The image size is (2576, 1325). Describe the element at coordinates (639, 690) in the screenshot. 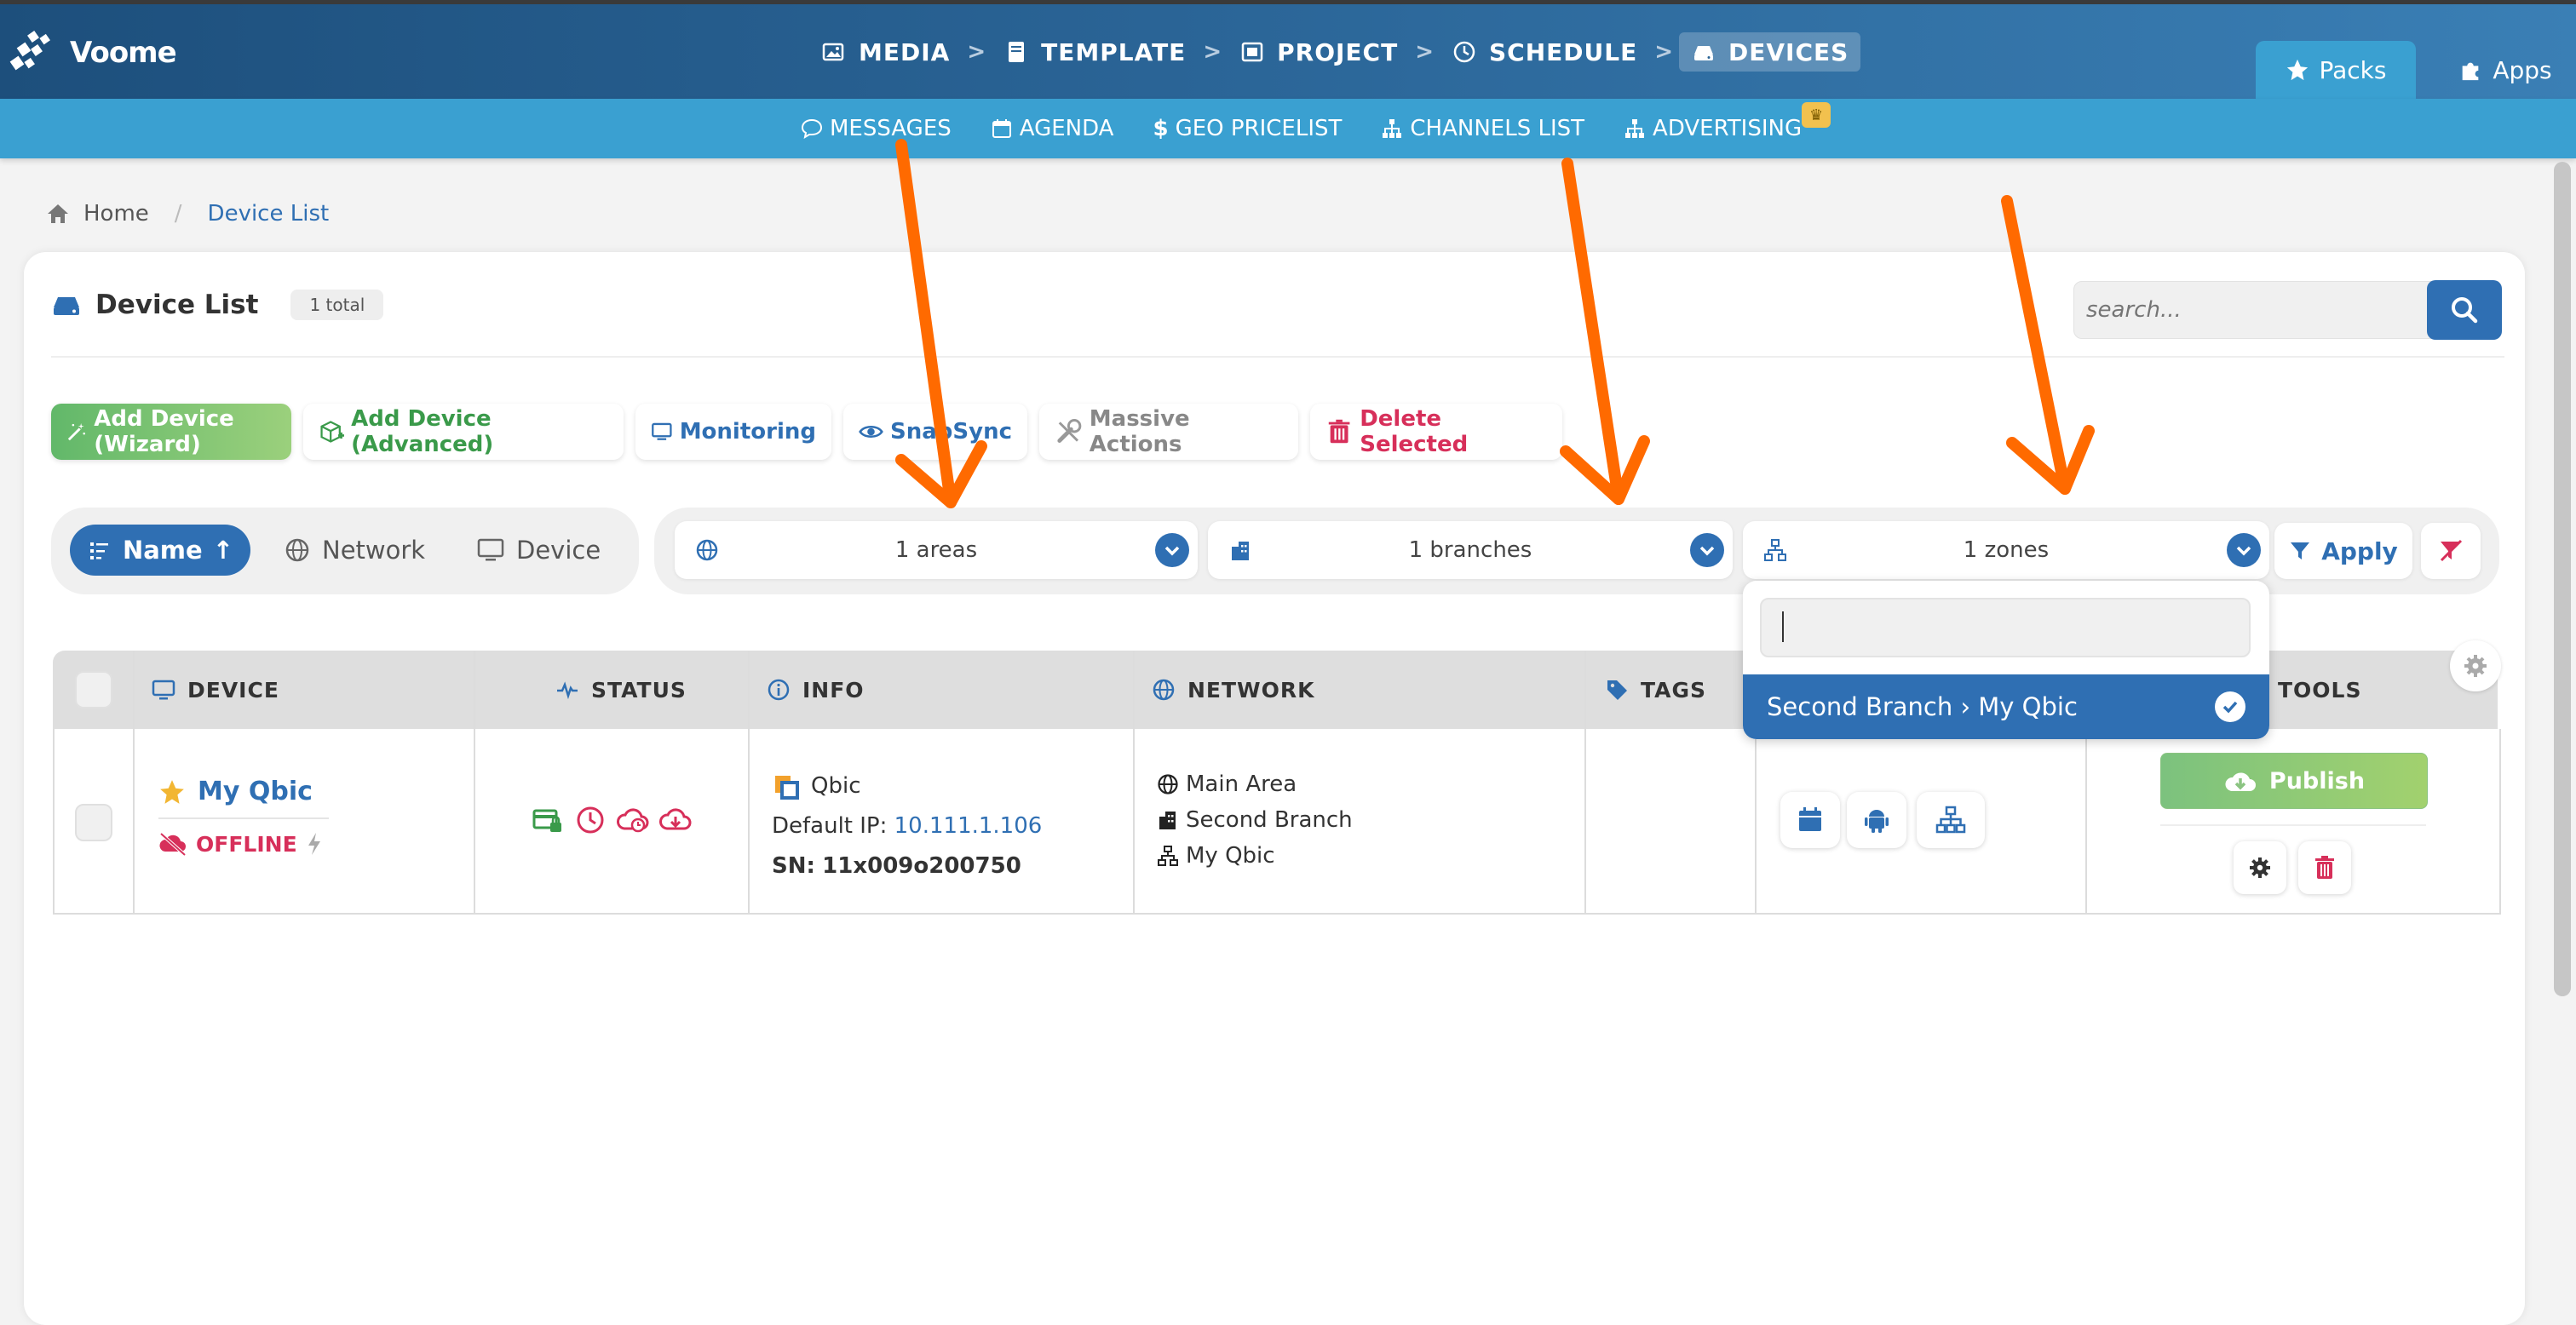

I see `column-status-label: STATUS` at that location.